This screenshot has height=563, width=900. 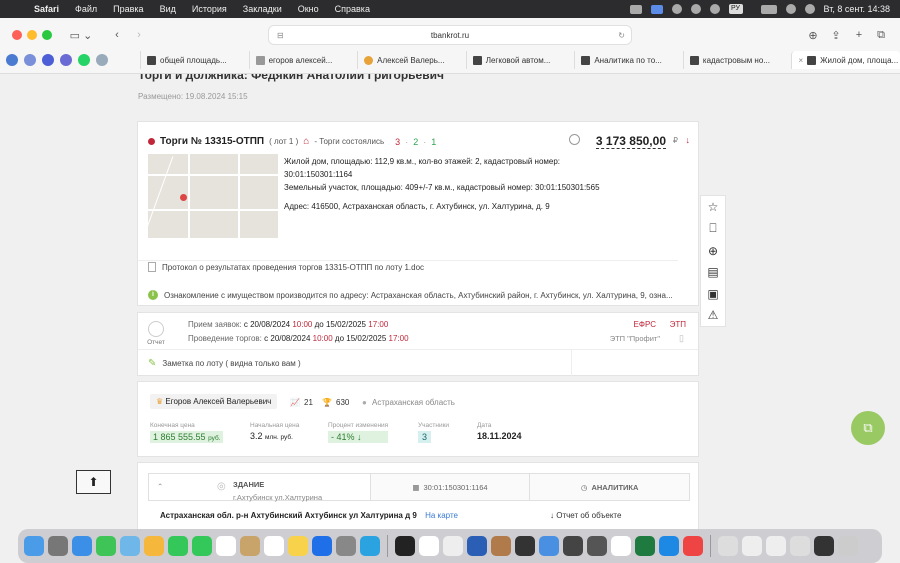 I want to click on forward-icon: ›, so click(x=139, y=35).